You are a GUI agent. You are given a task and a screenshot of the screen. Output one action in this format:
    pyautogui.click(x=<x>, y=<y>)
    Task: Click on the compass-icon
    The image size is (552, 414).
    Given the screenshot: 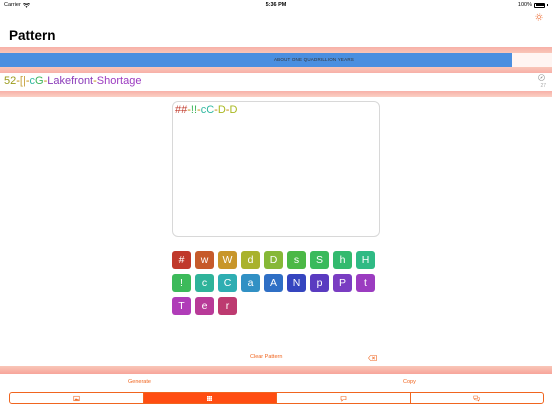 What is the action you would take?
    pyautogui.click(x=541, y=77)
    